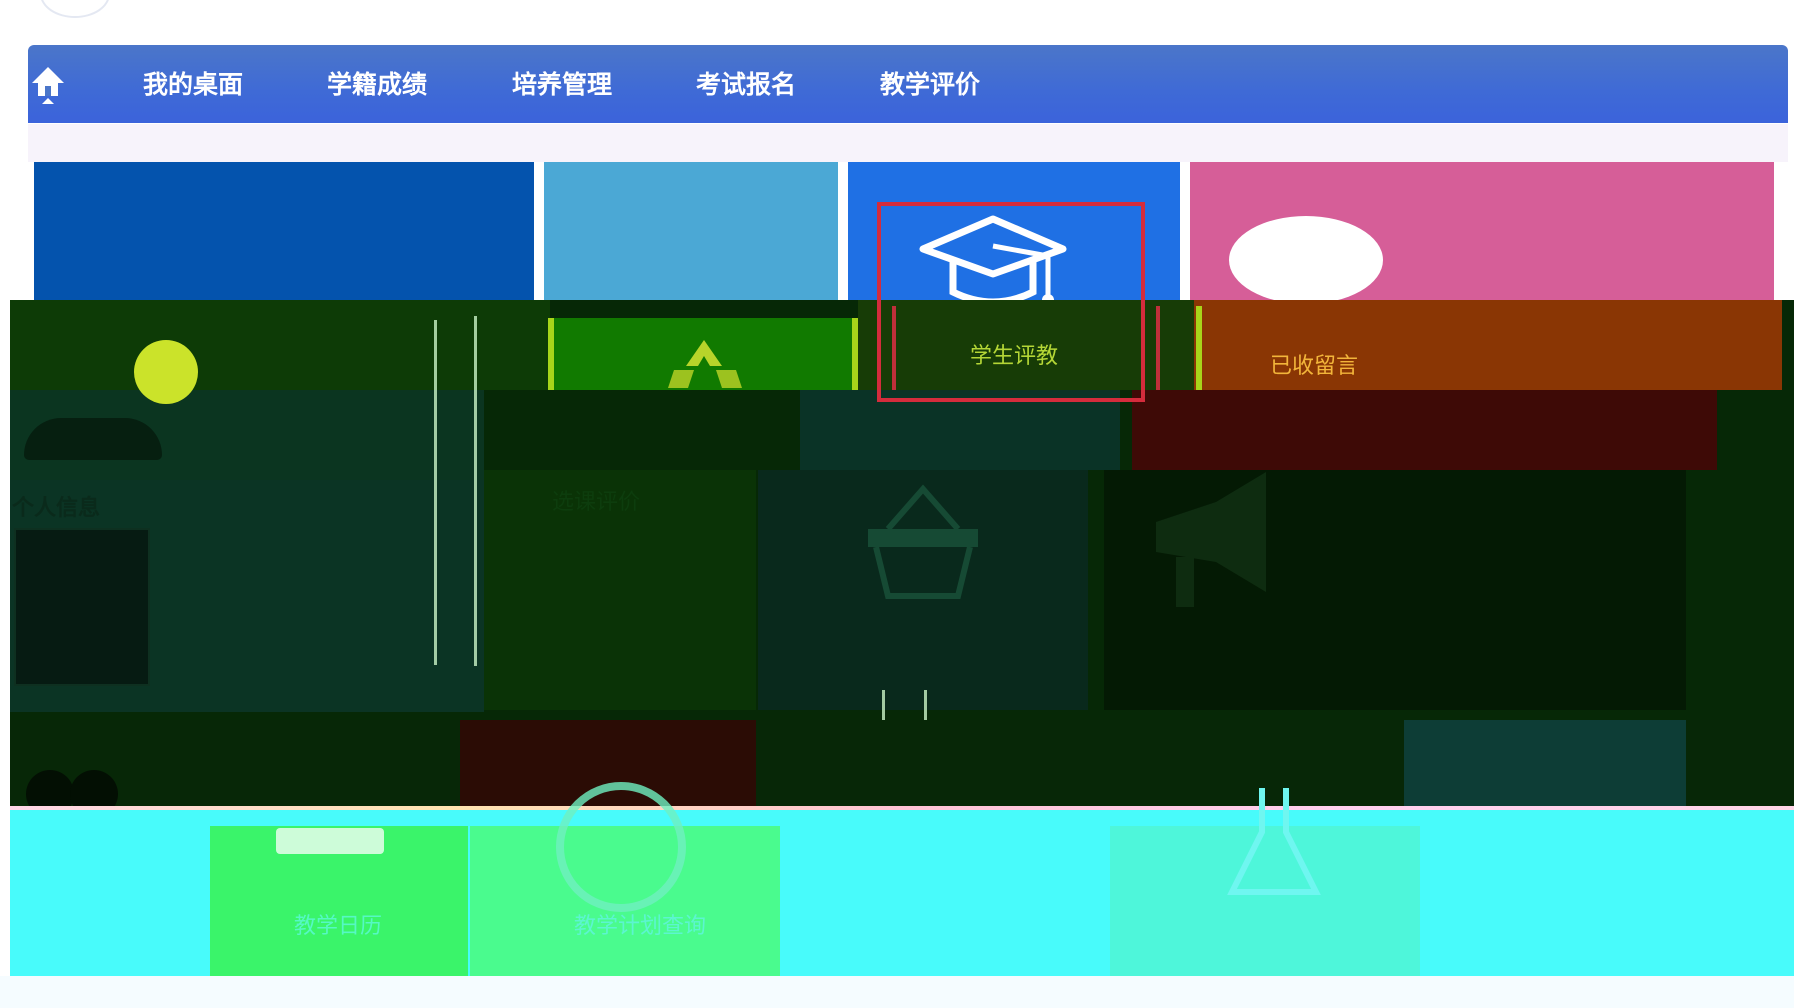 This screenshot has height=1008, width=1794. Describe the element at coordinates (596, 501) in the screenshot. I see `tile-label-course-evaluation: 选课评价` at that location.